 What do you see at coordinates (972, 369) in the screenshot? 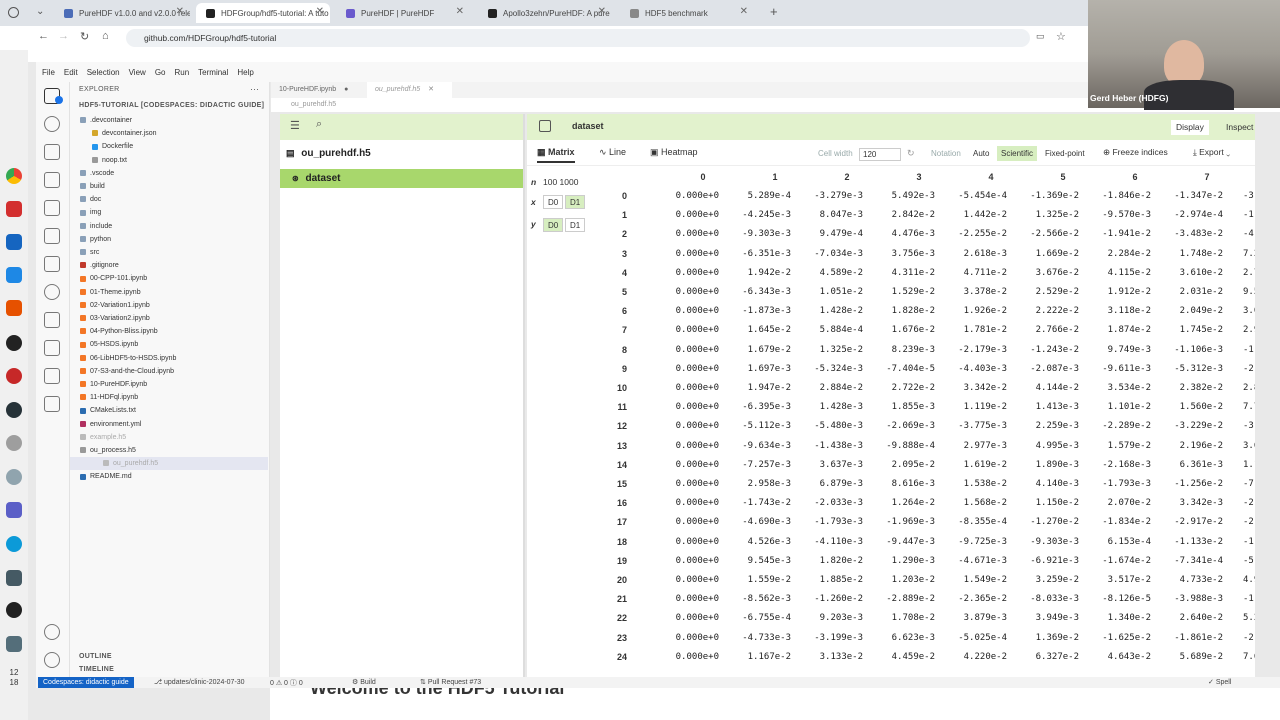
I see `matrix-cell: -4.403e-3` at bounding box center [972, 369].